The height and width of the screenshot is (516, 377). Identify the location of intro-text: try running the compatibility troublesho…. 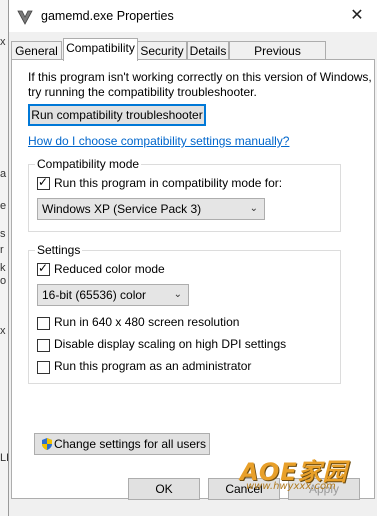
(142, 92).